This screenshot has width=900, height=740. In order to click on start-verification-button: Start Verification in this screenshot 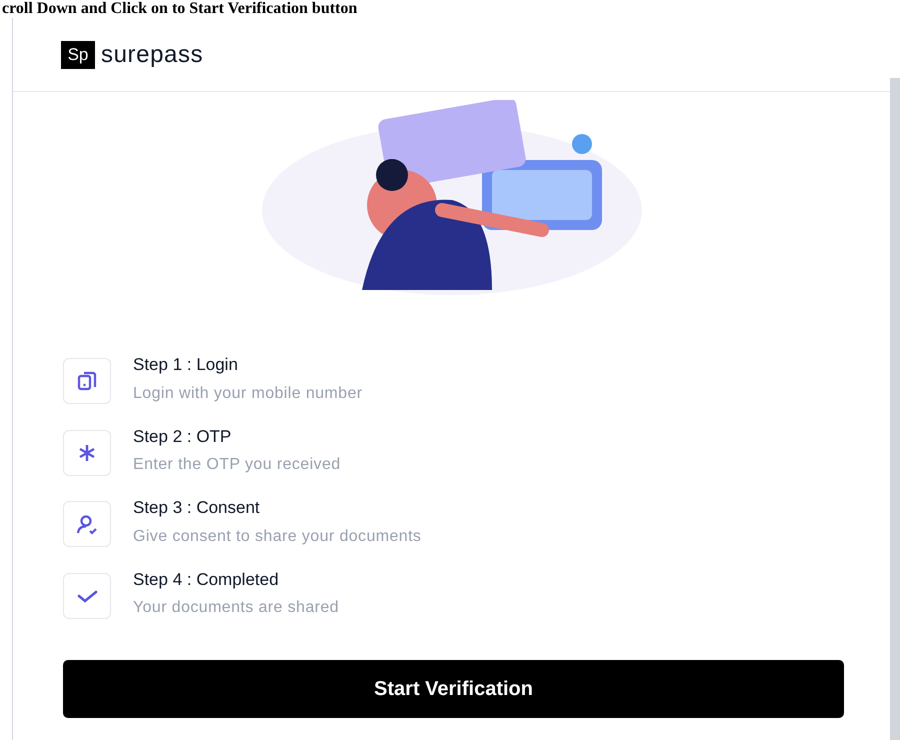, I will do `click(453, 689)`.